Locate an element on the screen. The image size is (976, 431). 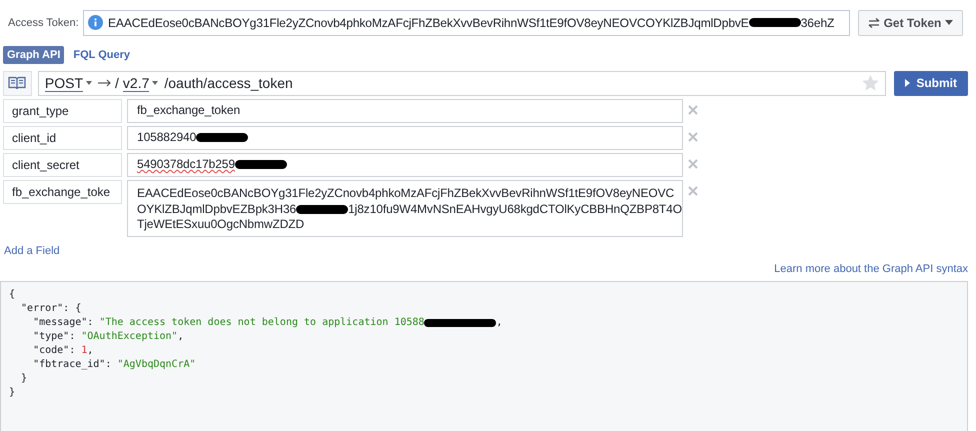
star-icon is located at coordinates (871, 83).